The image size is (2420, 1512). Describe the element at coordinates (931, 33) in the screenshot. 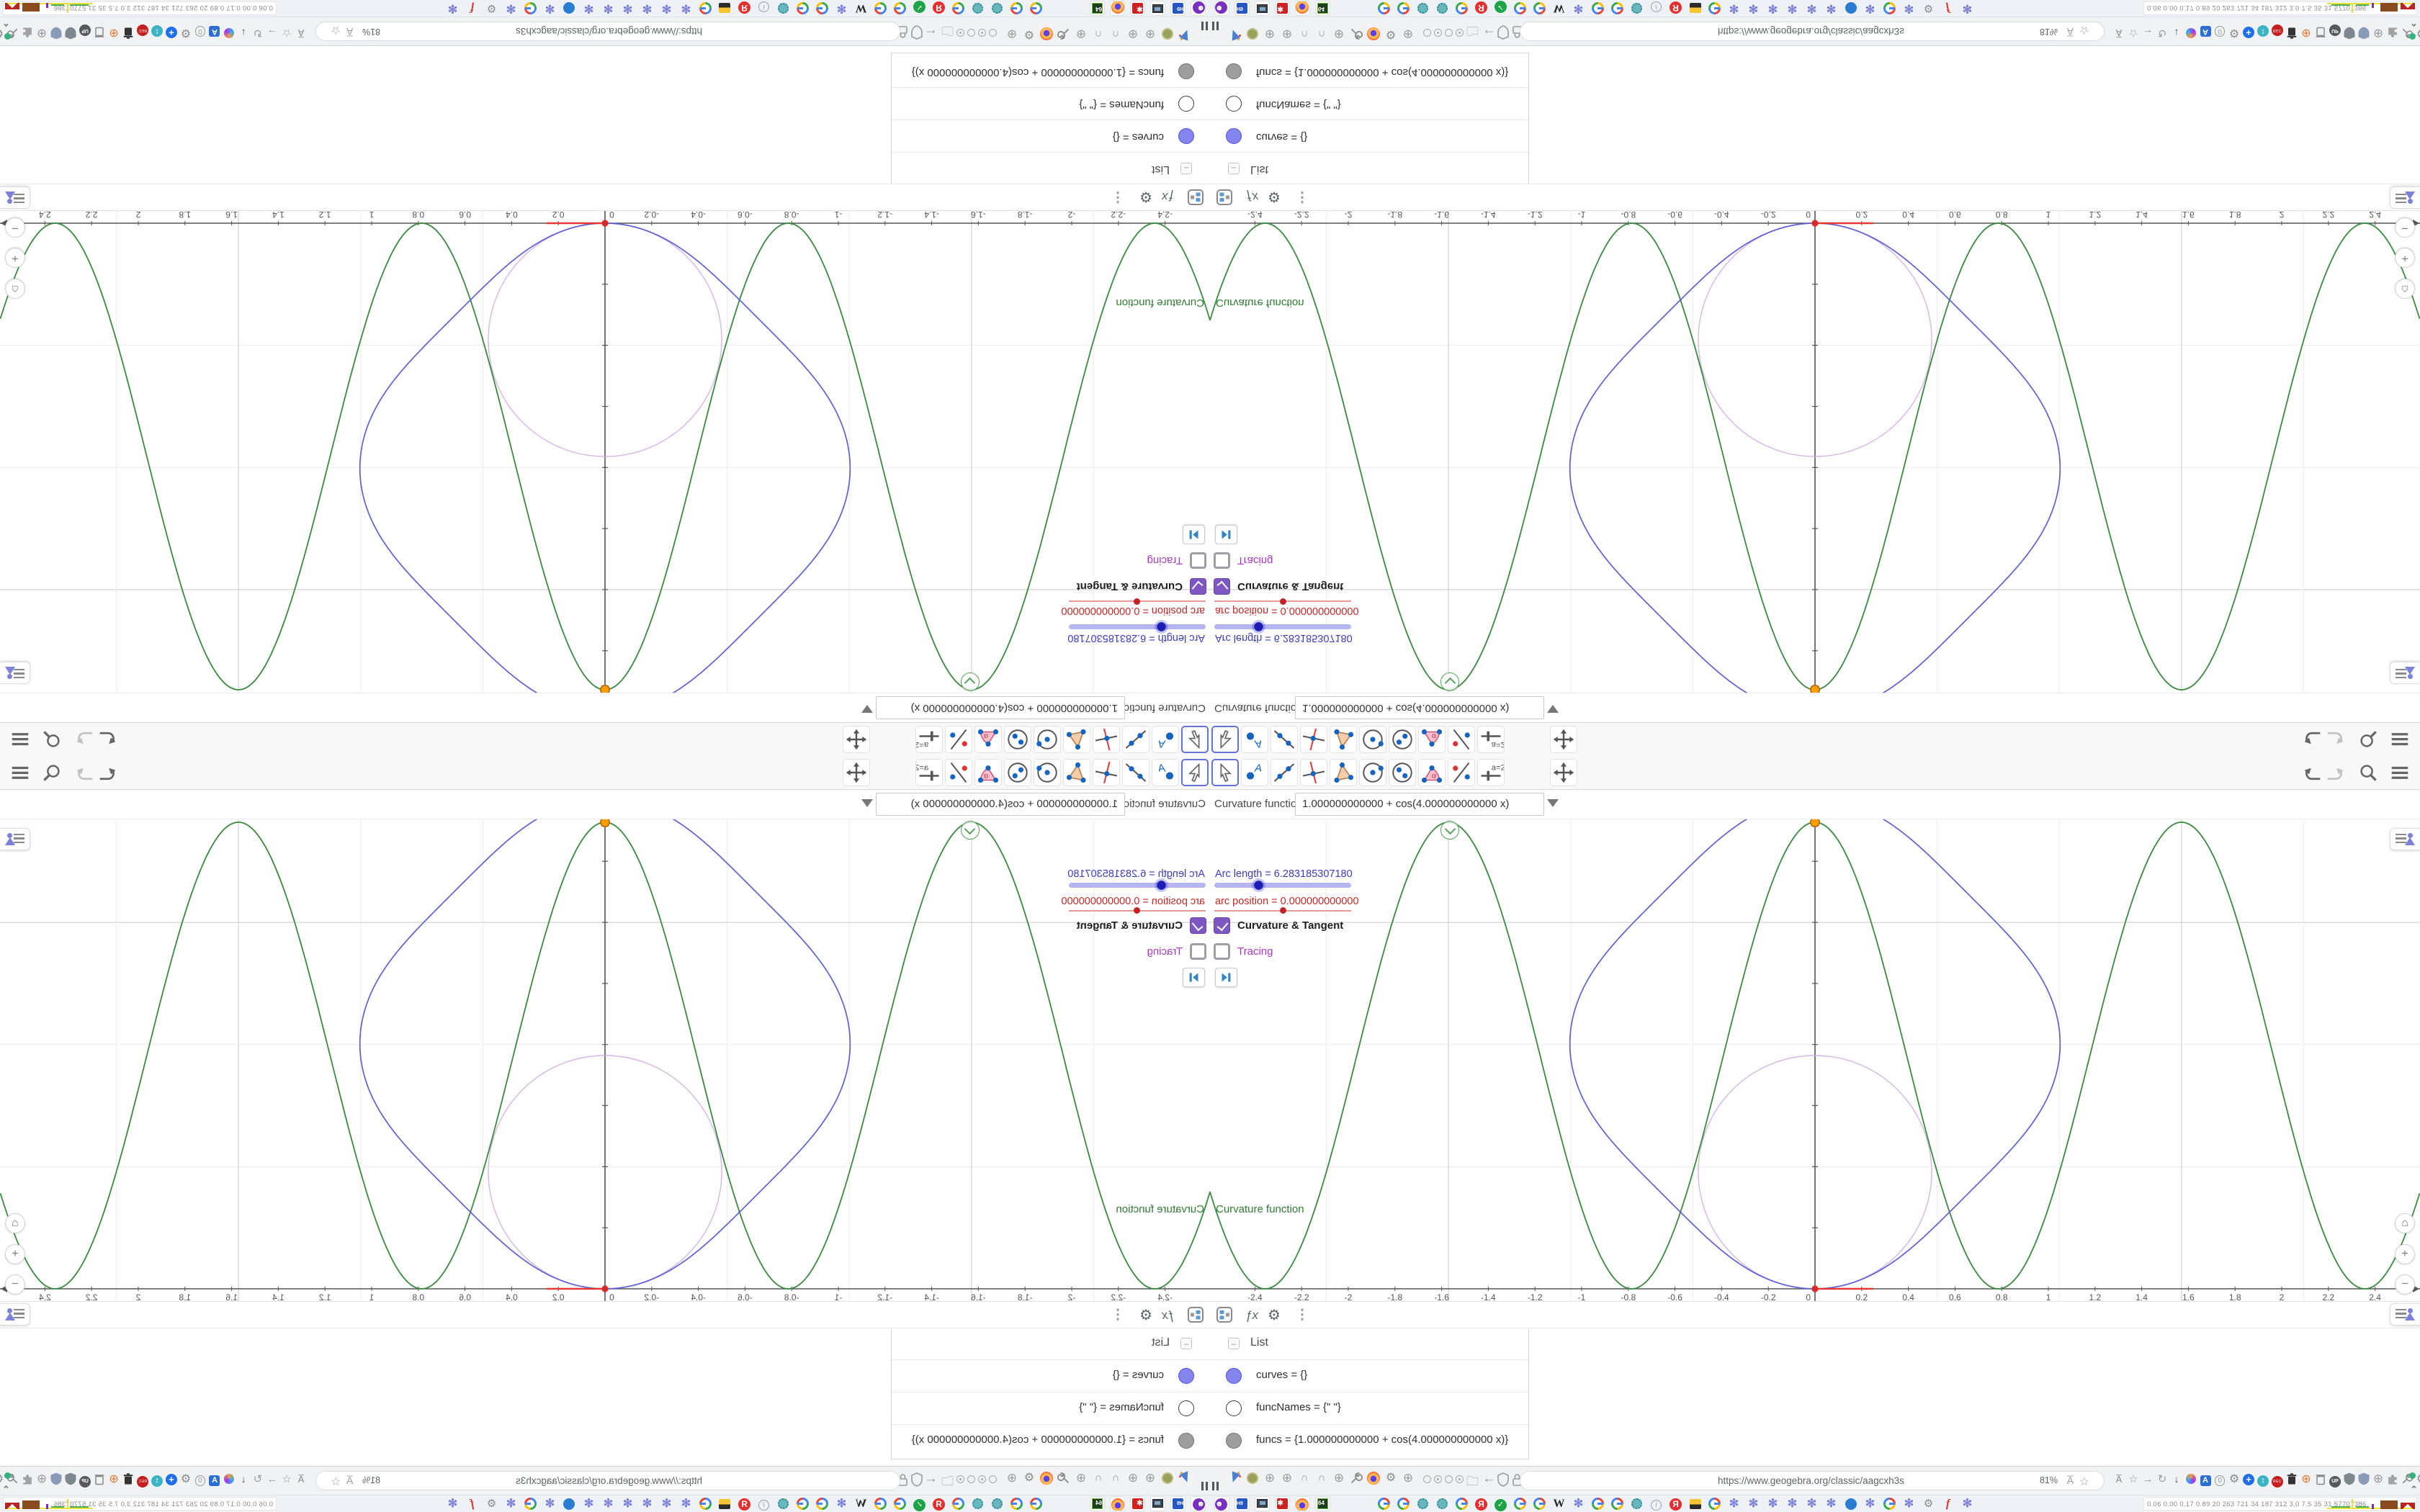

I see `back-arrow-icon: ←` at that location.